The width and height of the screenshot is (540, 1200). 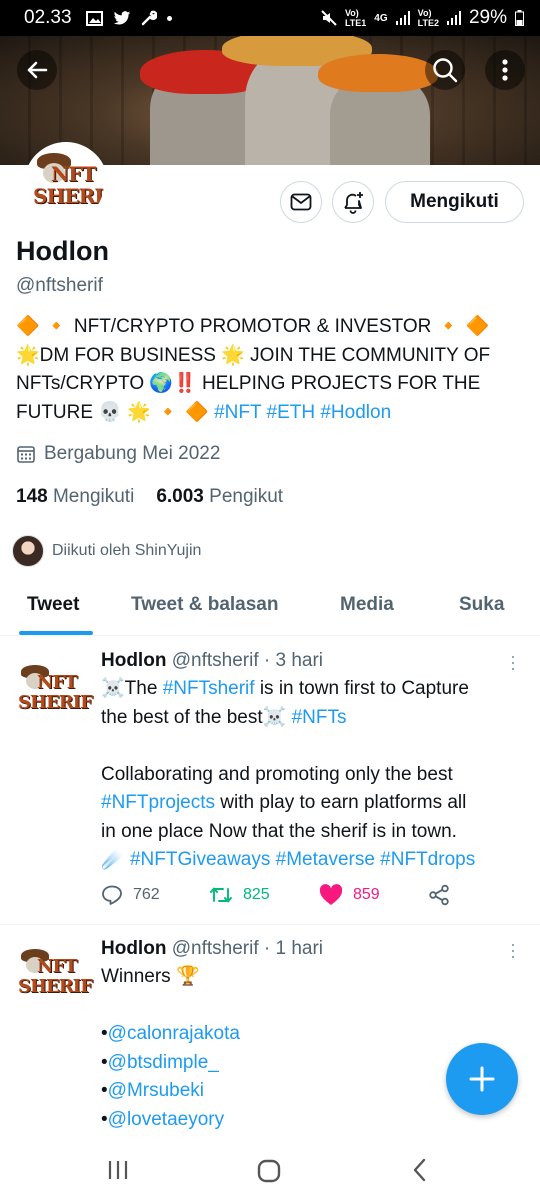 I want to click on retweet-icon, so click(x=221, y=895).